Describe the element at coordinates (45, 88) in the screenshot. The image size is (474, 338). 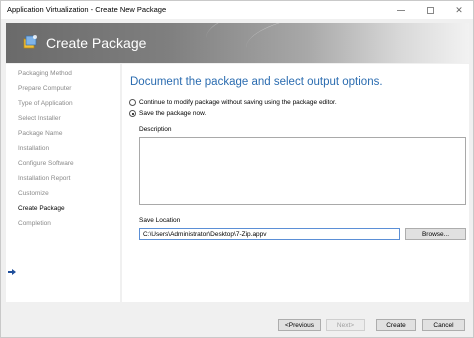
I see `step-prepare-computer: Prepare Computer` at that location.